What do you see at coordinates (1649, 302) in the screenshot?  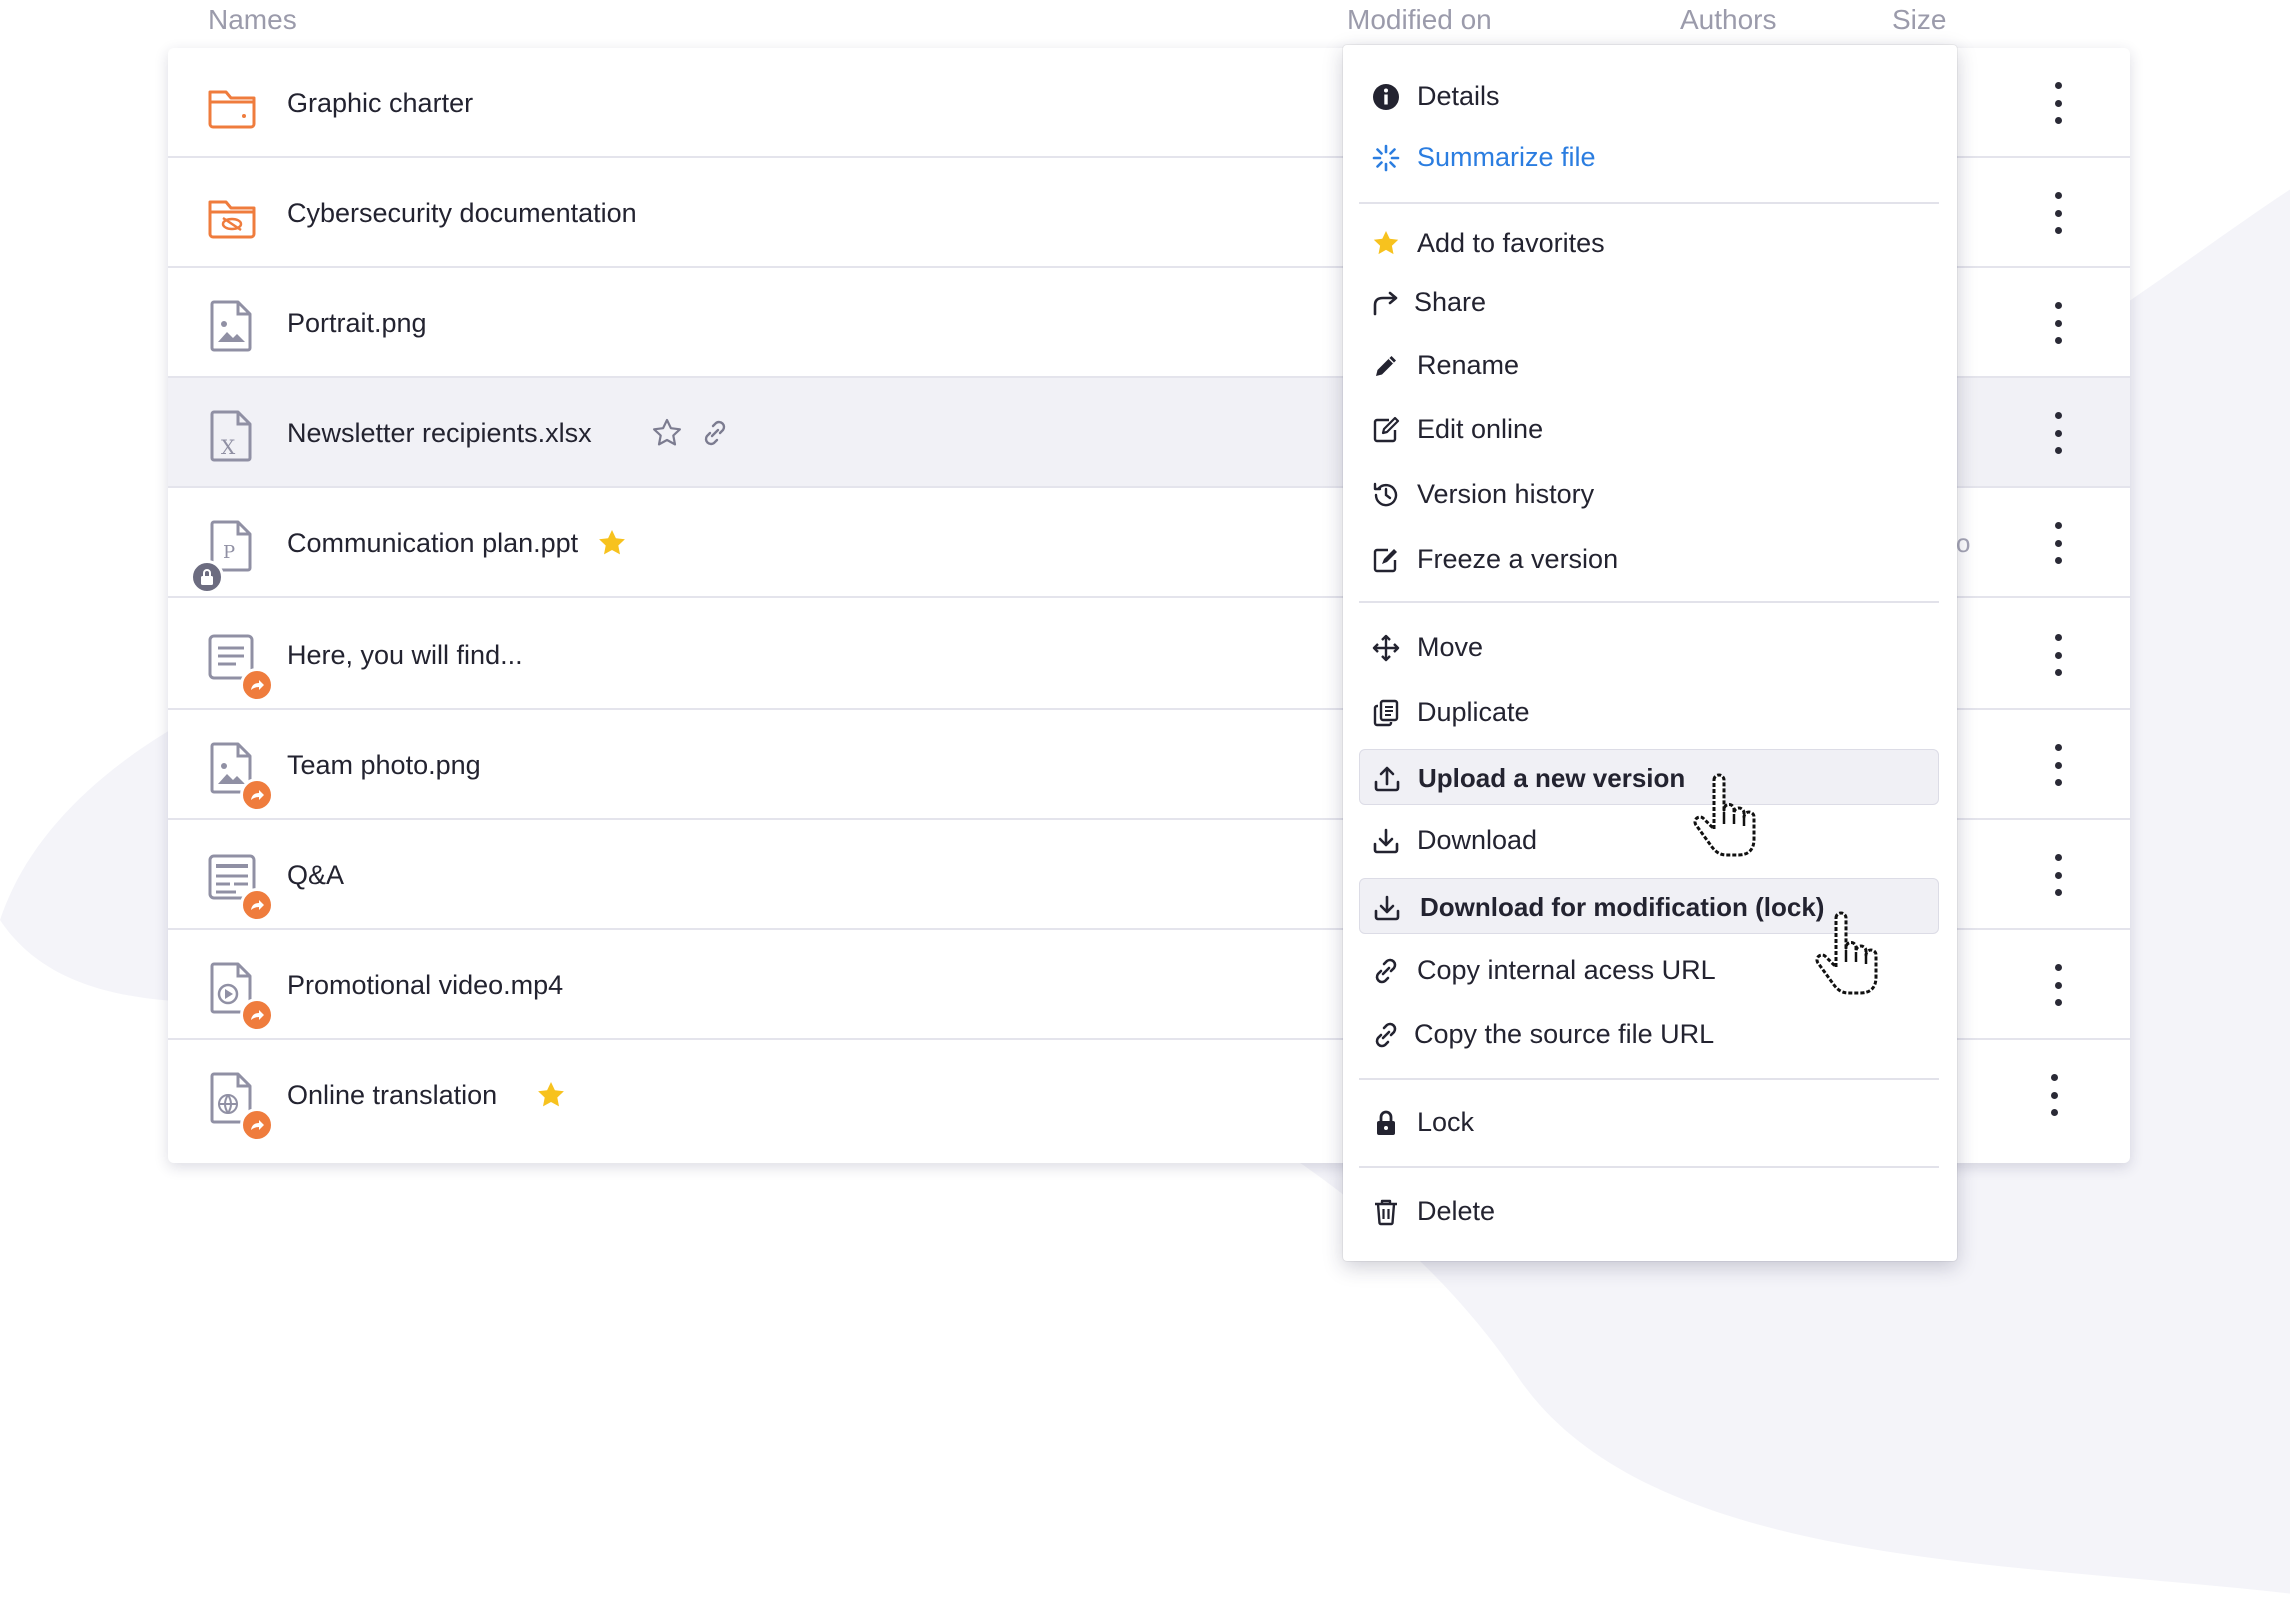 I see `menu-item-share: Share` at bounding box center [1649, 302].